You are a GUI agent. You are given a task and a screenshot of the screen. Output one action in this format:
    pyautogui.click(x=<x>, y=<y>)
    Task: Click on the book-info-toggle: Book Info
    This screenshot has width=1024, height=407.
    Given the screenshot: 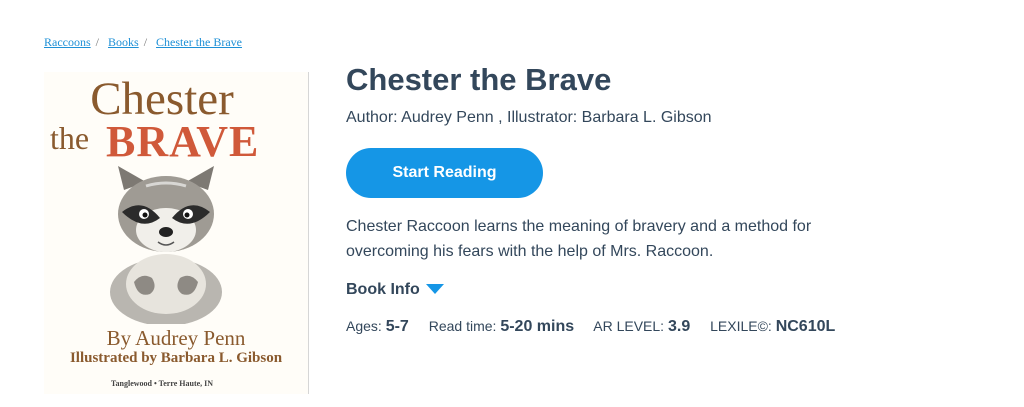 What is the action you would take?
    pyautogui.click(x=395, y=290)
    